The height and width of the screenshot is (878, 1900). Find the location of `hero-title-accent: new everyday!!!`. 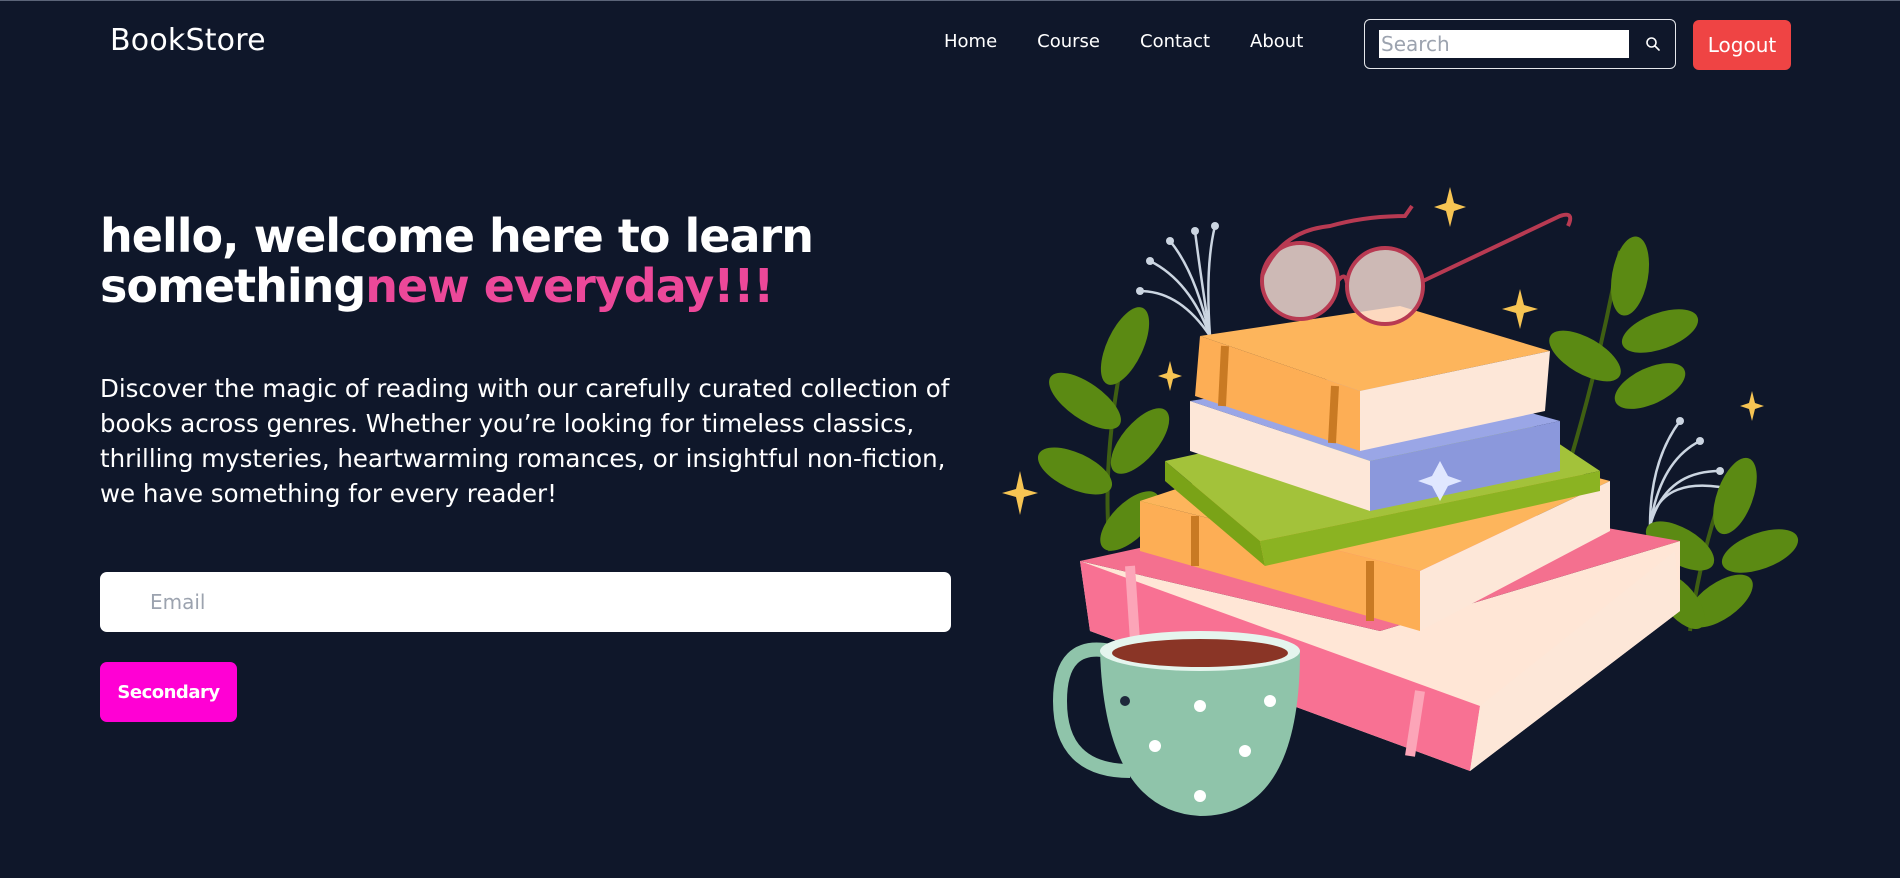

hero-title-accent: new everyday!!! is located at coordinates (569, 286).